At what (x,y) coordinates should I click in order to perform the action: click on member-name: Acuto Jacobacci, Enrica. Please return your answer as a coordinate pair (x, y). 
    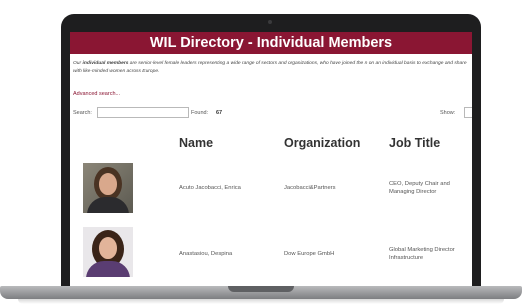
    Looking at the image, I should click on (229, 188).